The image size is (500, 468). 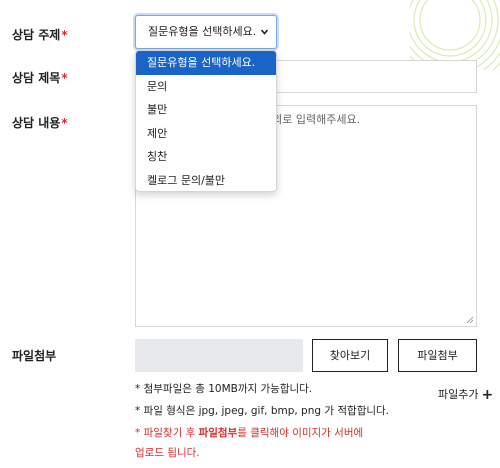 What do you see at coordinates (202, 31) in the screenshot?
I see `topic-select-value: 질문유형을 선택하세요.` at bounding box center [202, 31].